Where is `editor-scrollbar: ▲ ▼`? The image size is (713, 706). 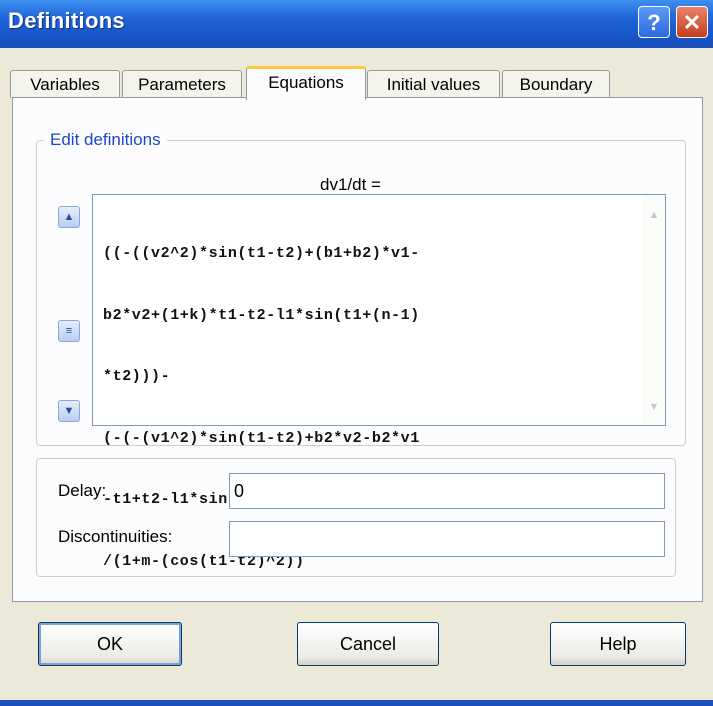 editor-scrollbar: ▲ ▼ is located at coordinates (654, 310).